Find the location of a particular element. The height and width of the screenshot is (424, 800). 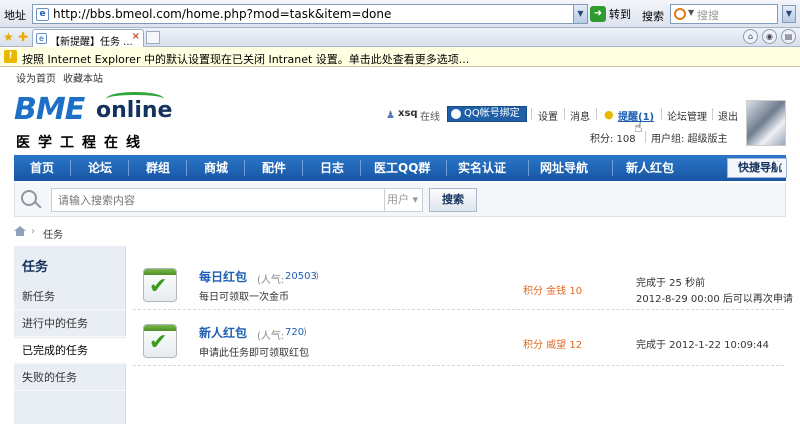

sidebar-item-new-tasks: 新任务 is located at coordinates (70, 297).